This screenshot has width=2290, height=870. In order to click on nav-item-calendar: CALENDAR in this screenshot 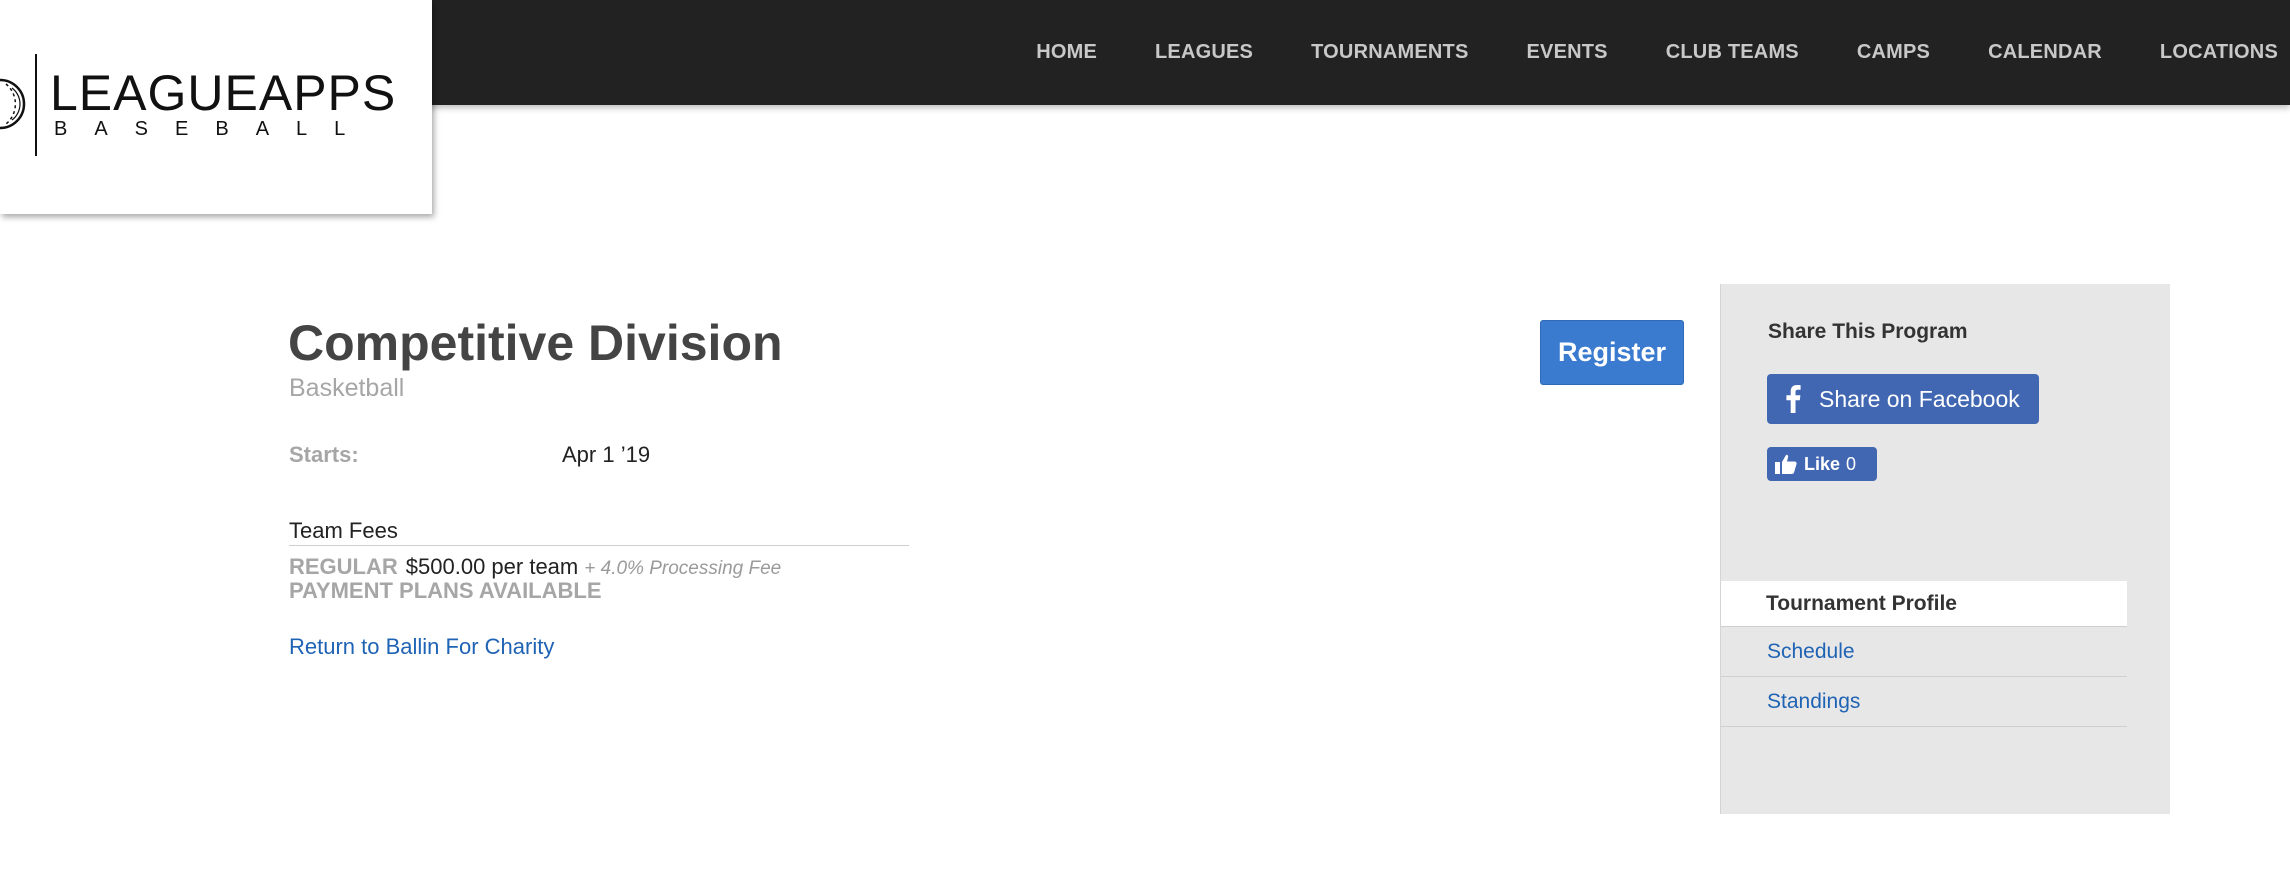, I will do `click(2045, 52)`.